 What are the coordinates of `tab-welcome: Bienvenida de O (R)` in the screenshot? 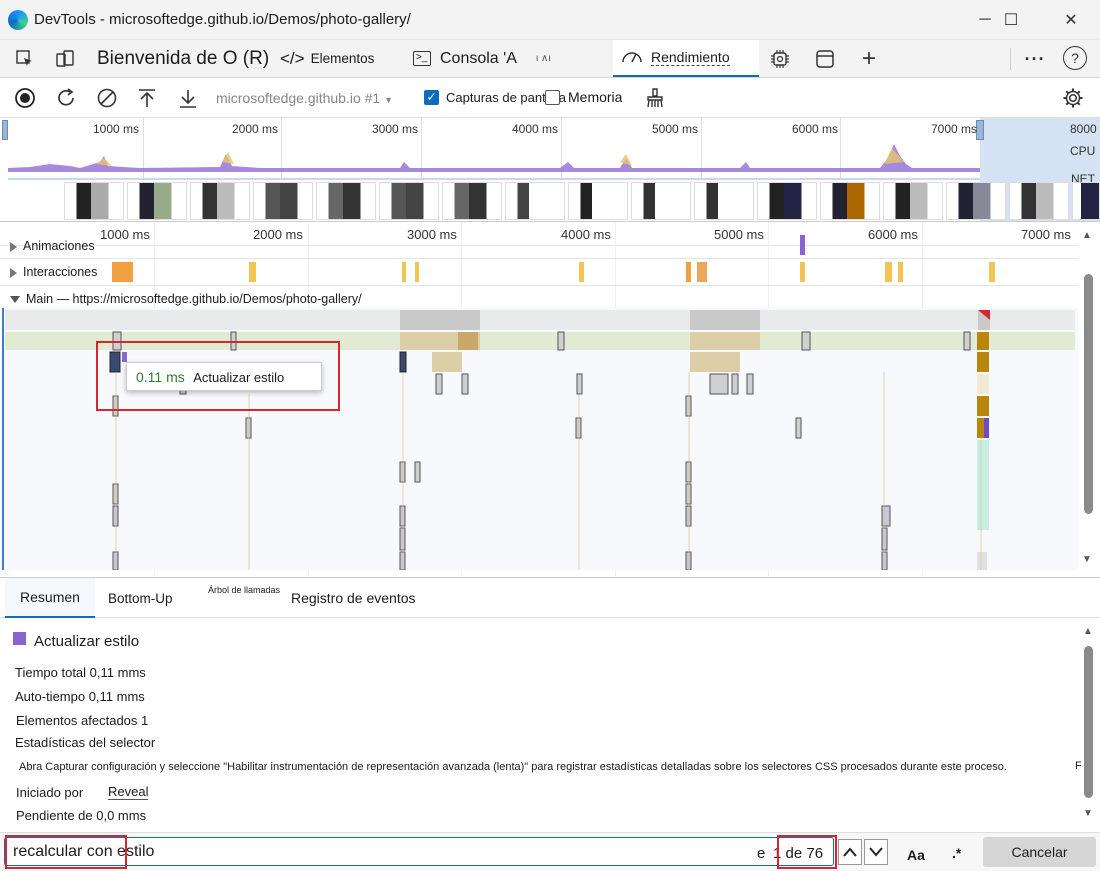 It's located at (183, 58).